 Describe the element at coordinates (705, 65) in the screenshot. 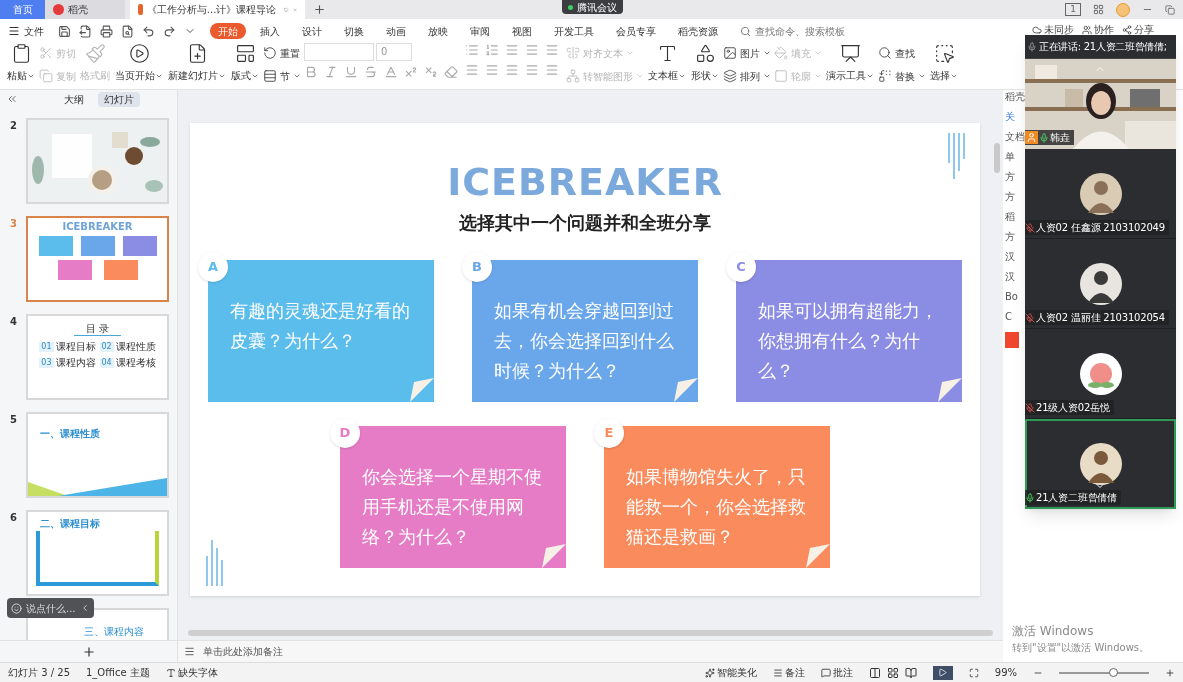

I see `ribbon-button: 形状` at that location.